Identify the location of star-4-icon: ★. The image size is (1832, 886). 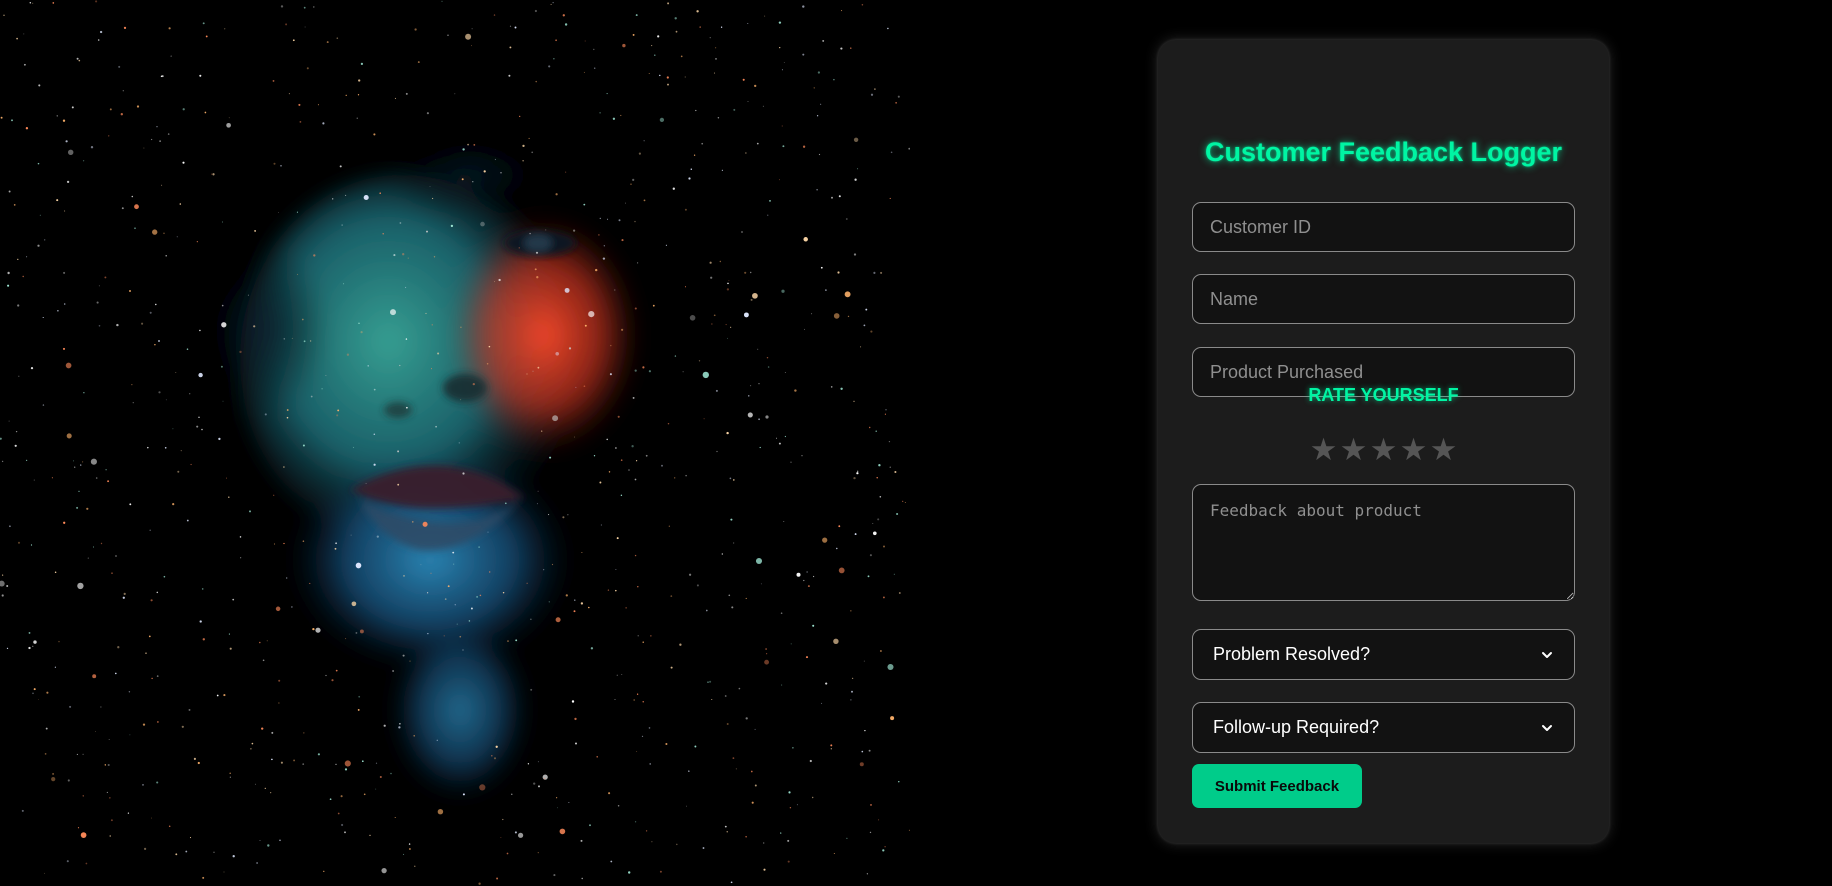
(1414, 450).